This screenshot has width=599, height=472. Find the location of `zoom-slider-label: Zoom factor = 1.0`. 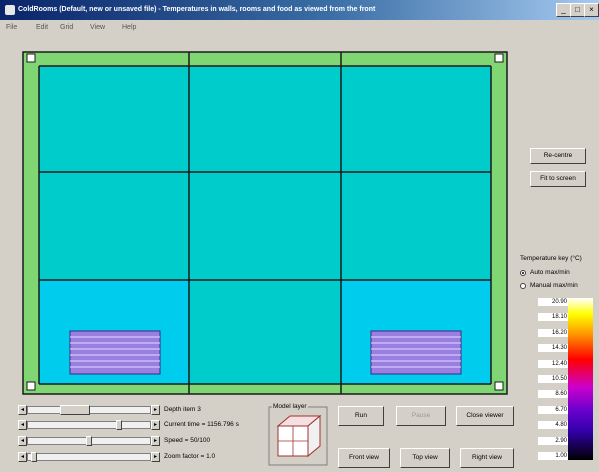

zoom-slider-label: Zoom factor = 1.0 is located at coordinates (190, 456).